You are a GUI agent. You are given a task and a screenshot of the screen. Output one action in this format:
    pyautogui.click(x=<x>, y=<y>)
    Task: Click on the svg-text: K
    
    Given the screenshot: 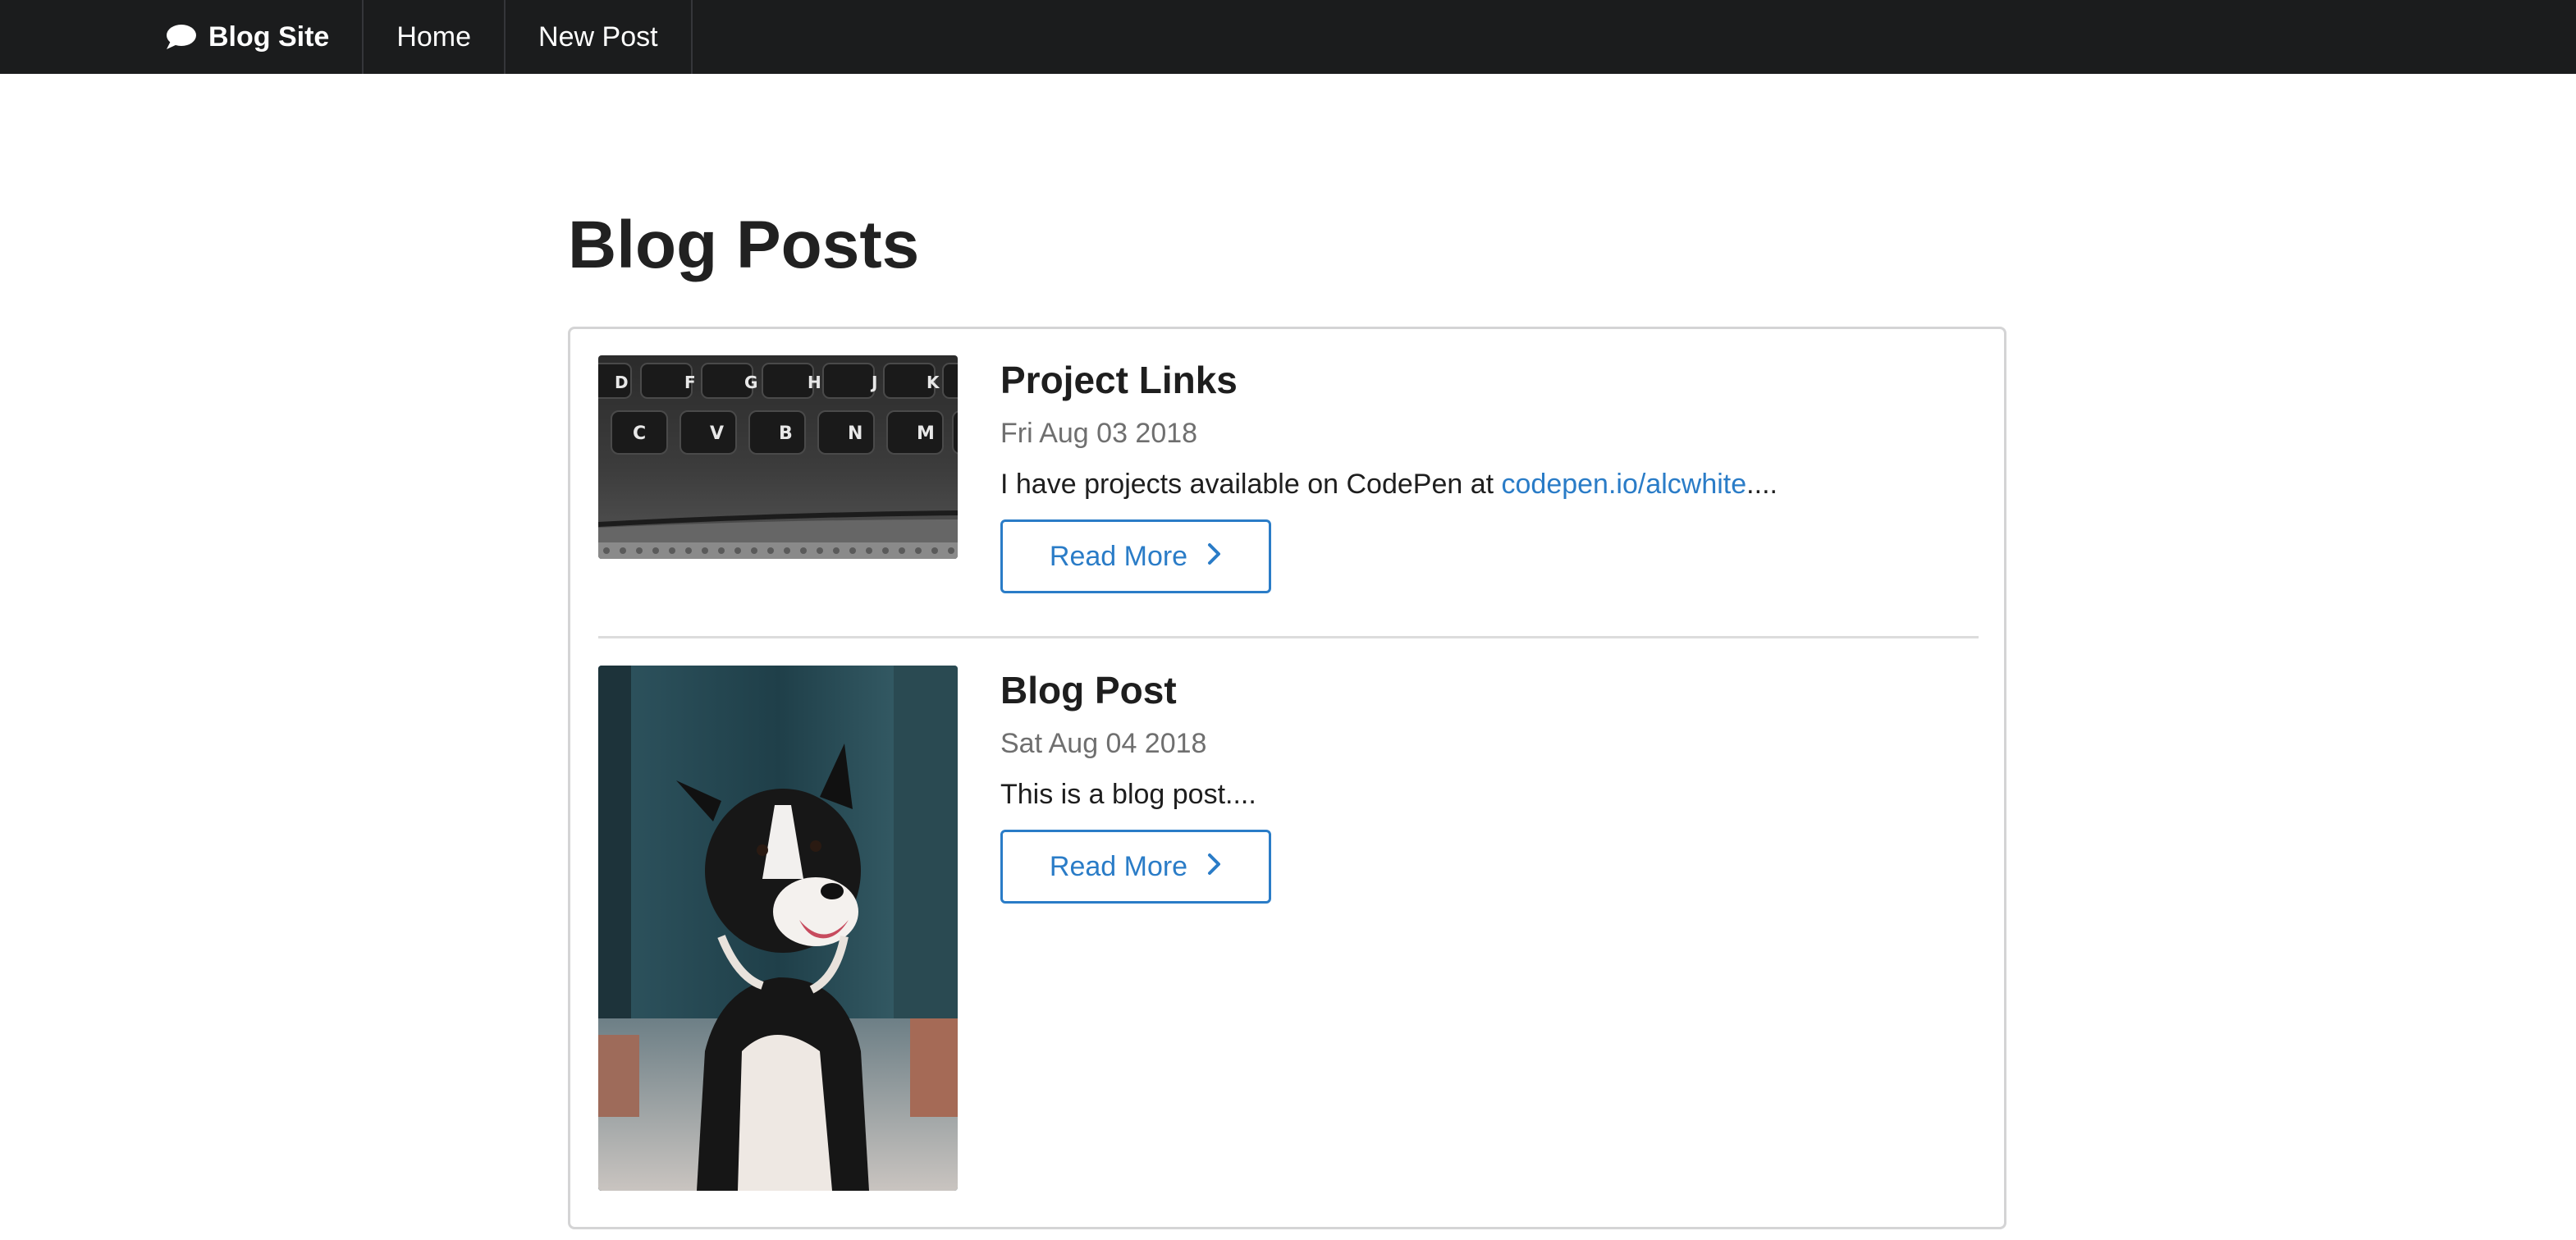 What is the action you would take?
    pyautogui.click(x=933, y=382)
    